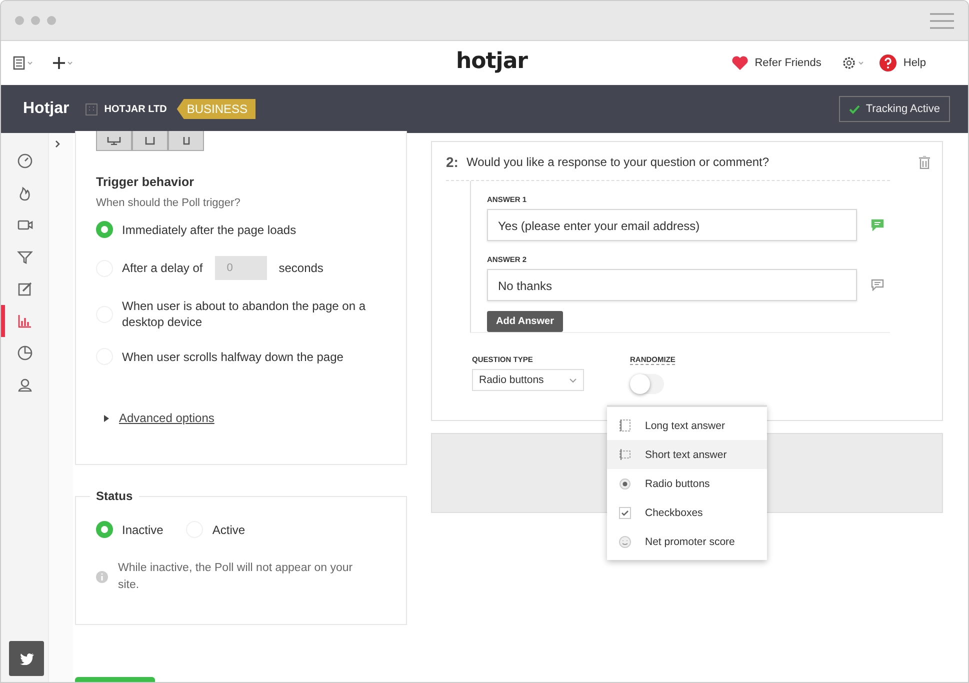  I want to click on question-number: 2:, so click(452, 162).